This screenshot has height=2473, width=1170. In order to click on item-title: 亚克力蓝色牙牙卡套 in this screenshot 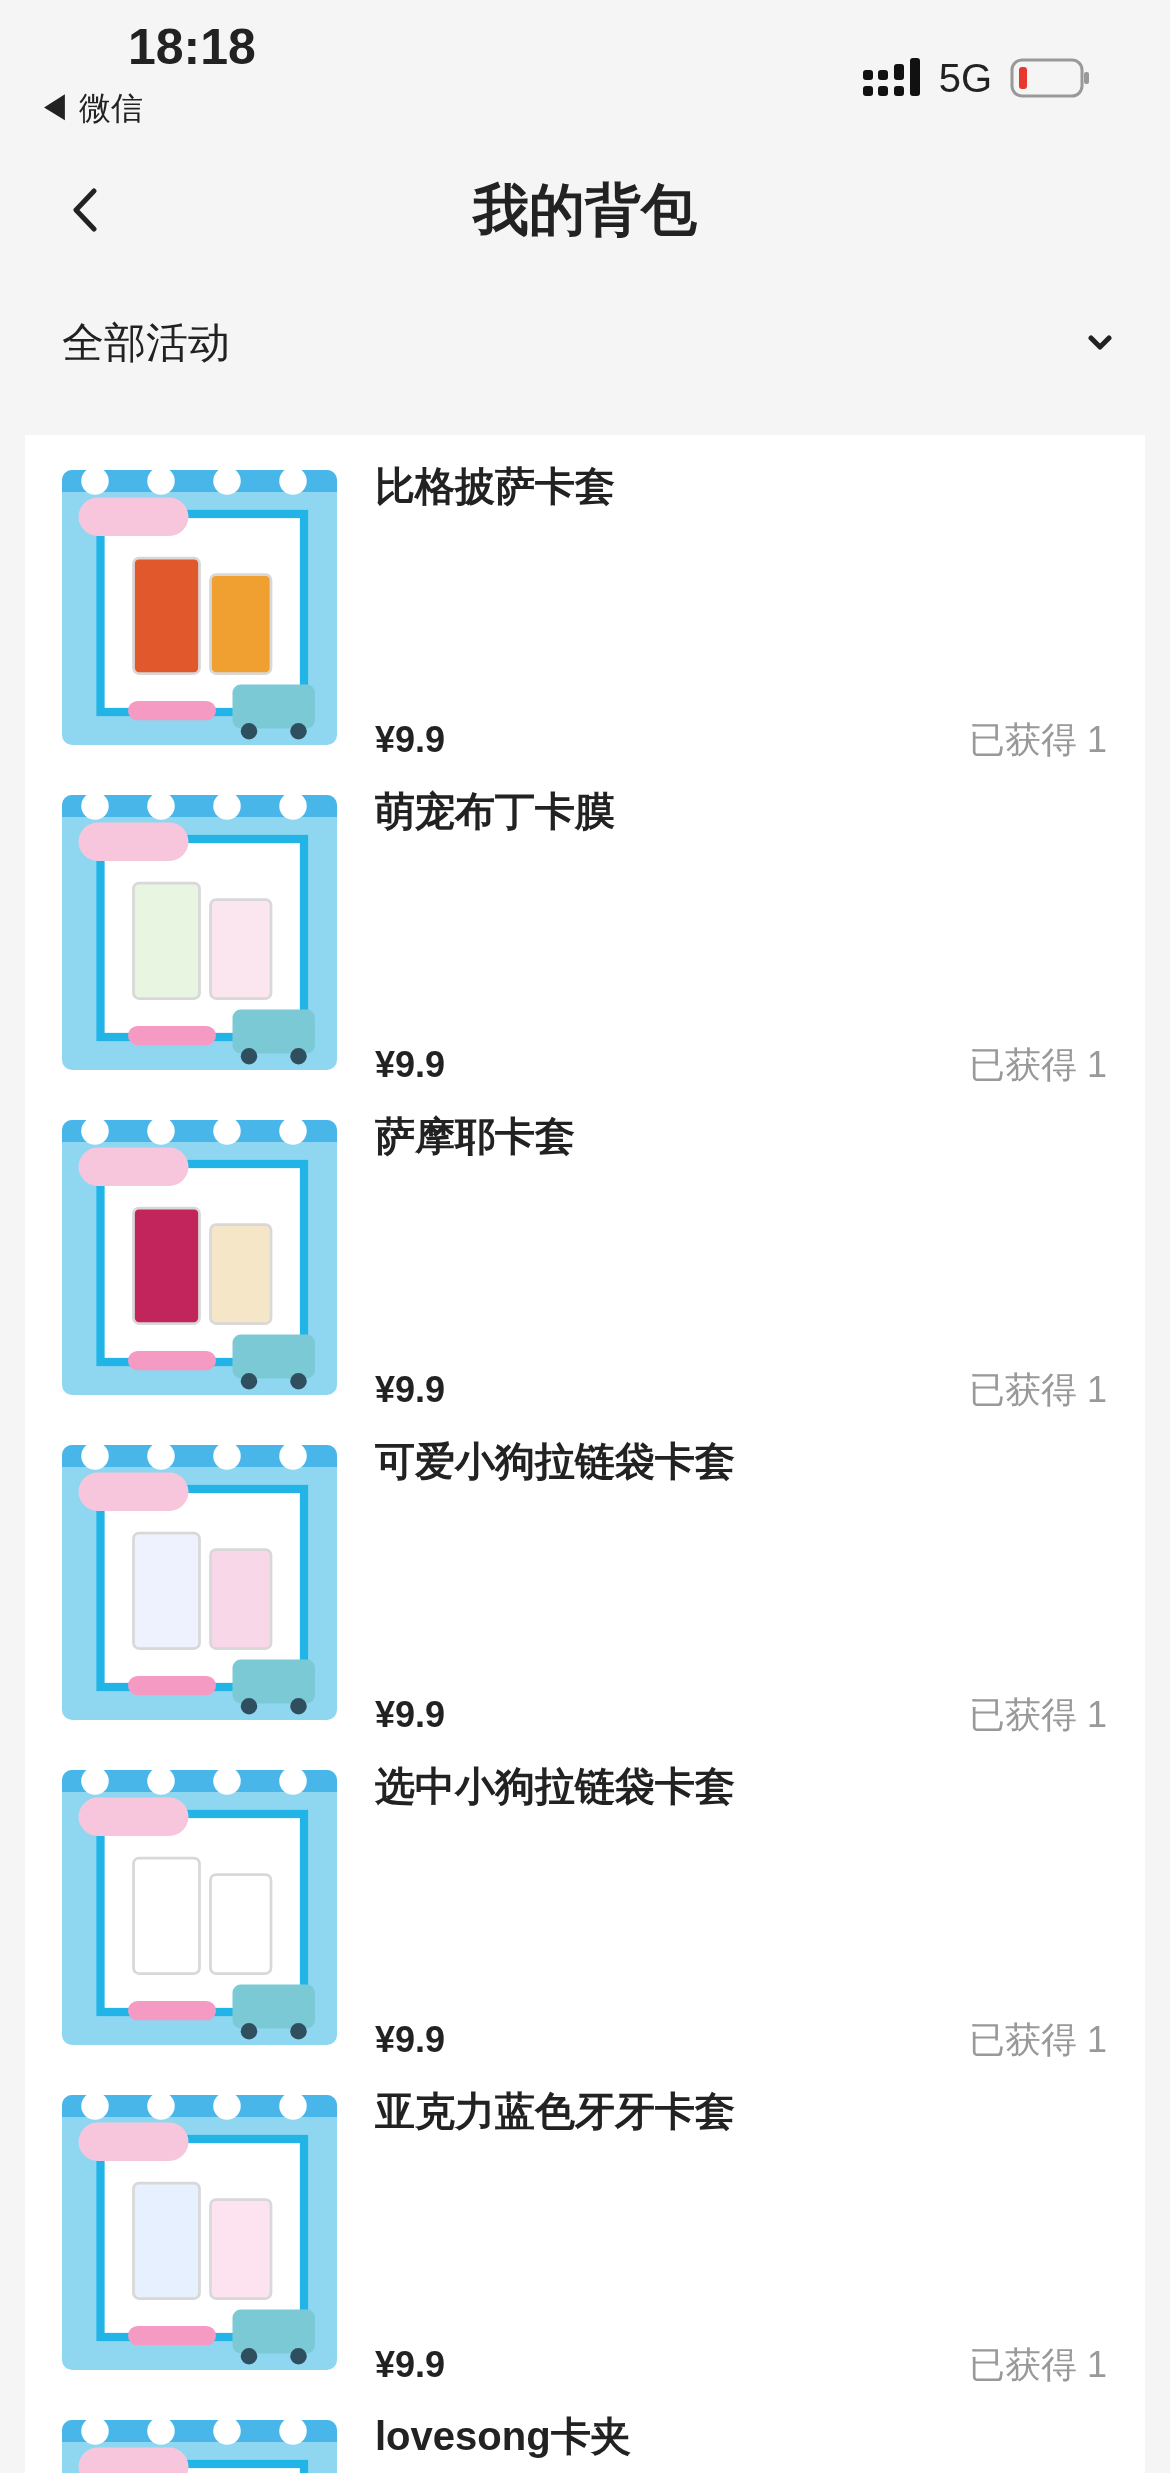, I will do `click(555, 2111)`.